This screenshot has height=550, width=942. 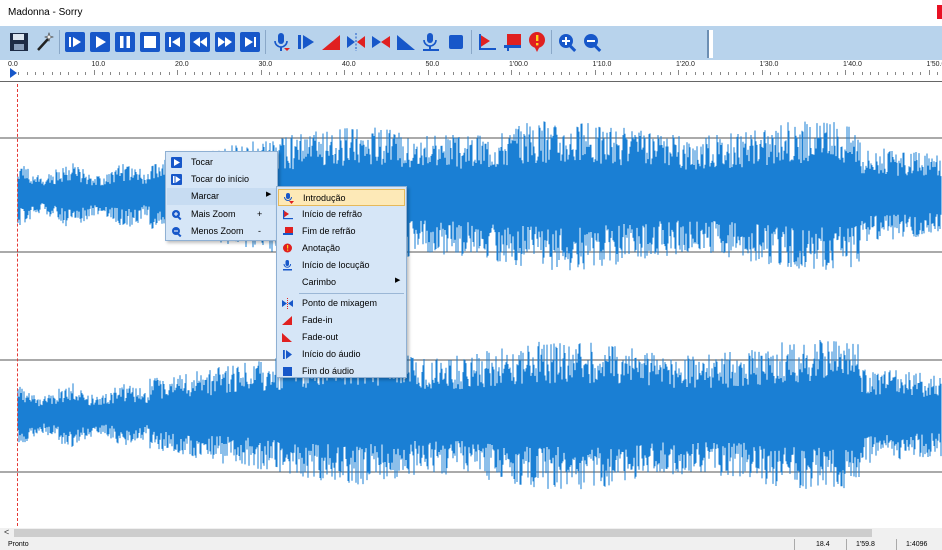 What do you see at coordinates (6, 532) in the screenshot?
I see `scroll-left-icon: <` at bounding box center [6, 532].